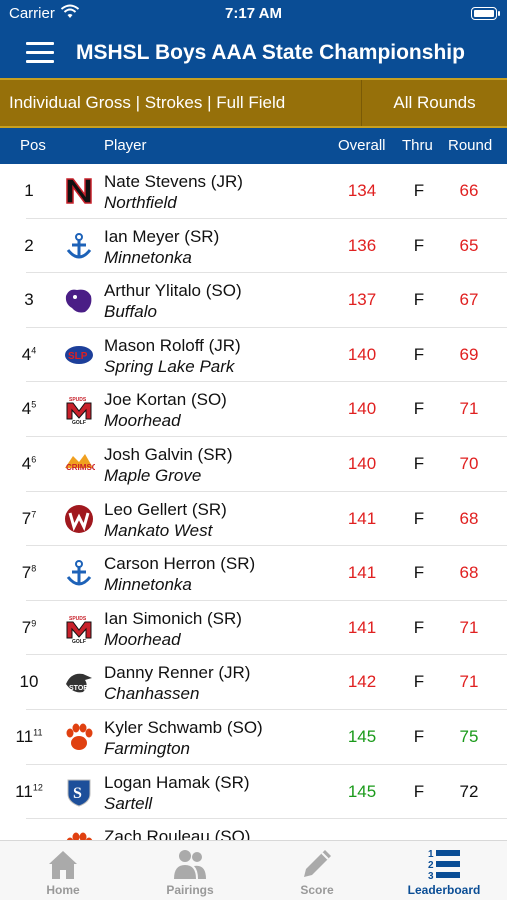  Describe the element at coordinates (431, 876) in the screenshot. I see `svg-text: 3` at that location.